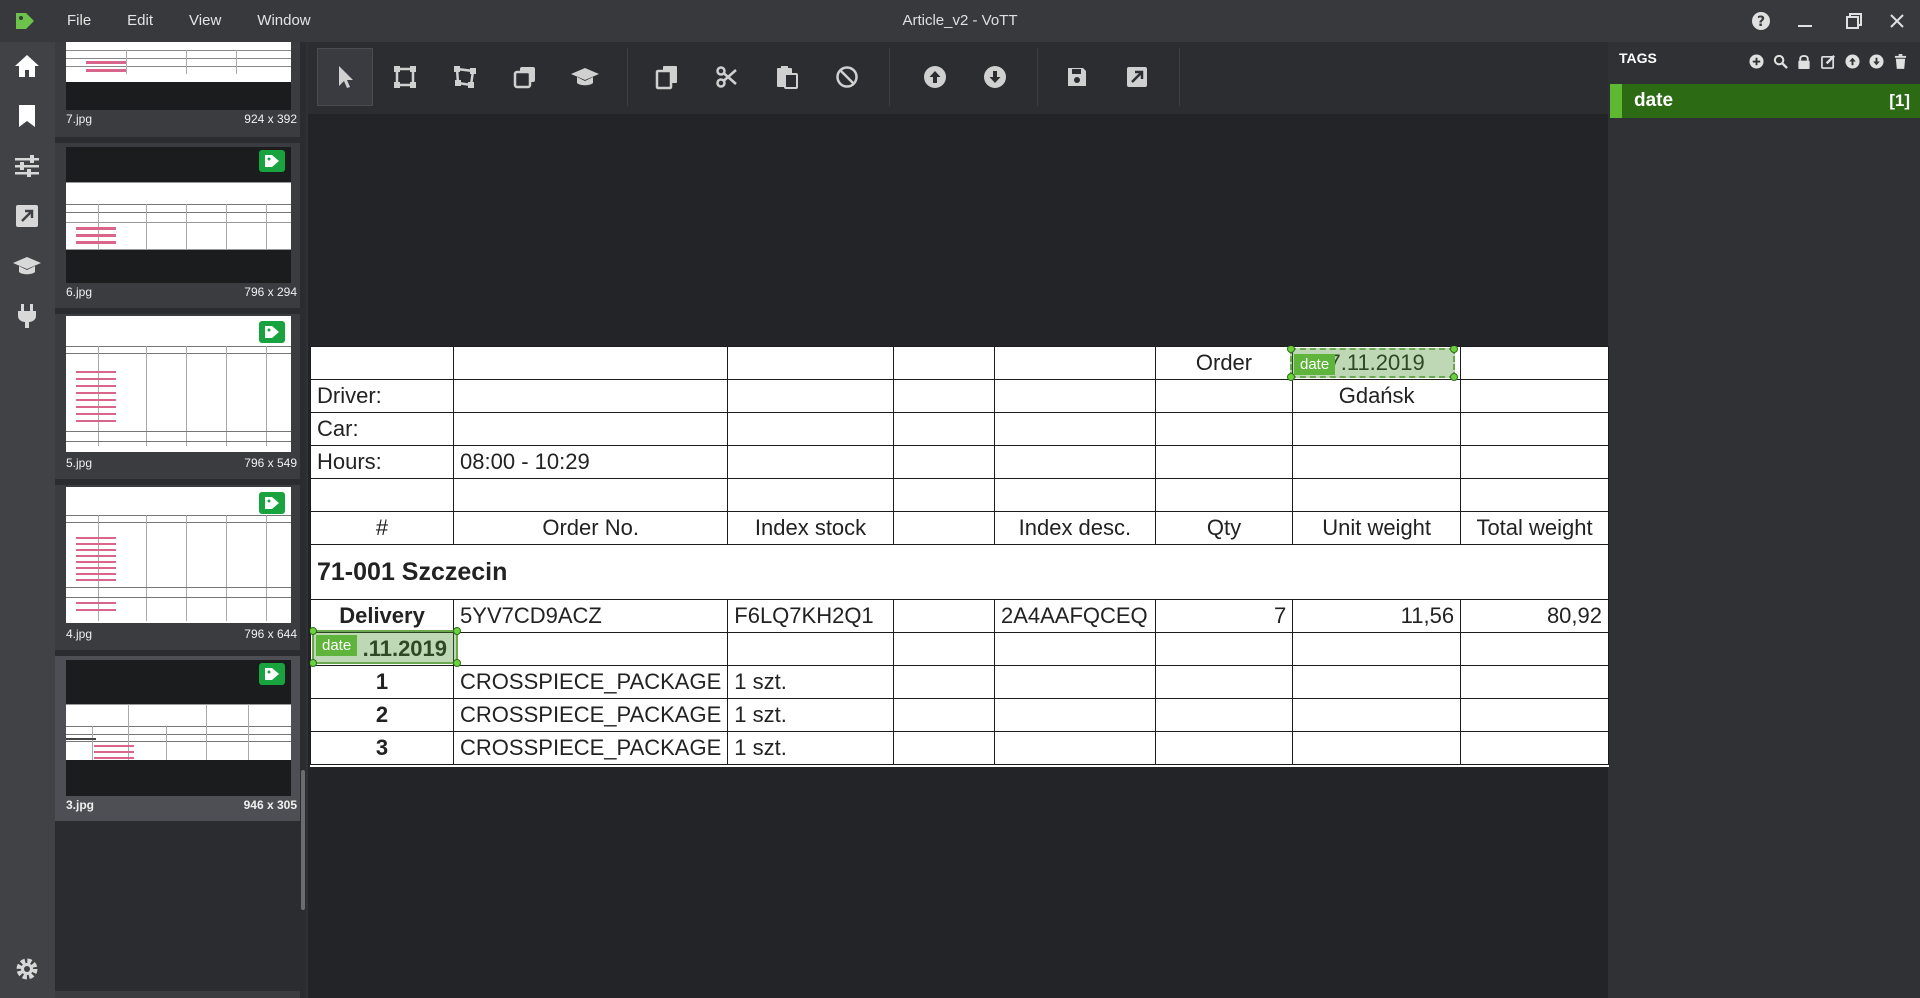 The height and width of the screenshot is (998, 1920). What do you see at coordinates (27, 216) in the screenshot?
I see `nav-export` at bounding box center [27, 216].